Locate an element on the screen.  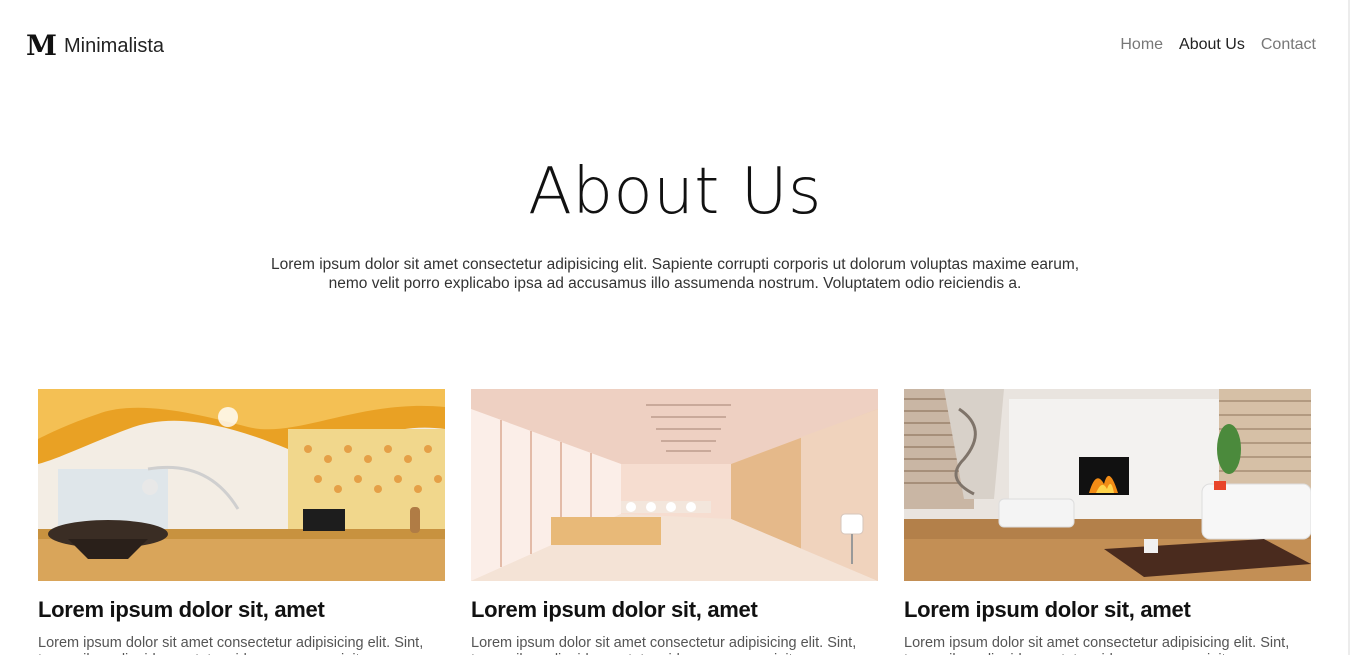
main-nav: Home About Us Contact is located at coordinates (1218, 45).